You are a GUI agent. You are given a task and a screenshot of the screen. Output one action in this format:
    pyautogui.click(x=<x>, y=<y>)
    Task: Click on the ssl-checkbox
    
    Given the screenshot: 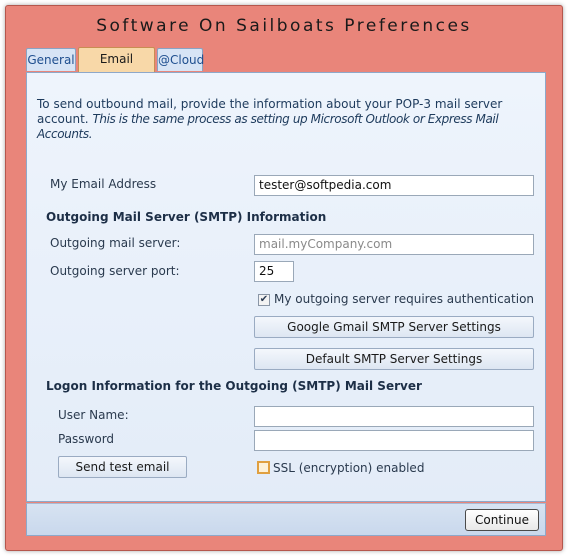 What is the action you would take?
    pyautogui.click(x=263, y=467)
    